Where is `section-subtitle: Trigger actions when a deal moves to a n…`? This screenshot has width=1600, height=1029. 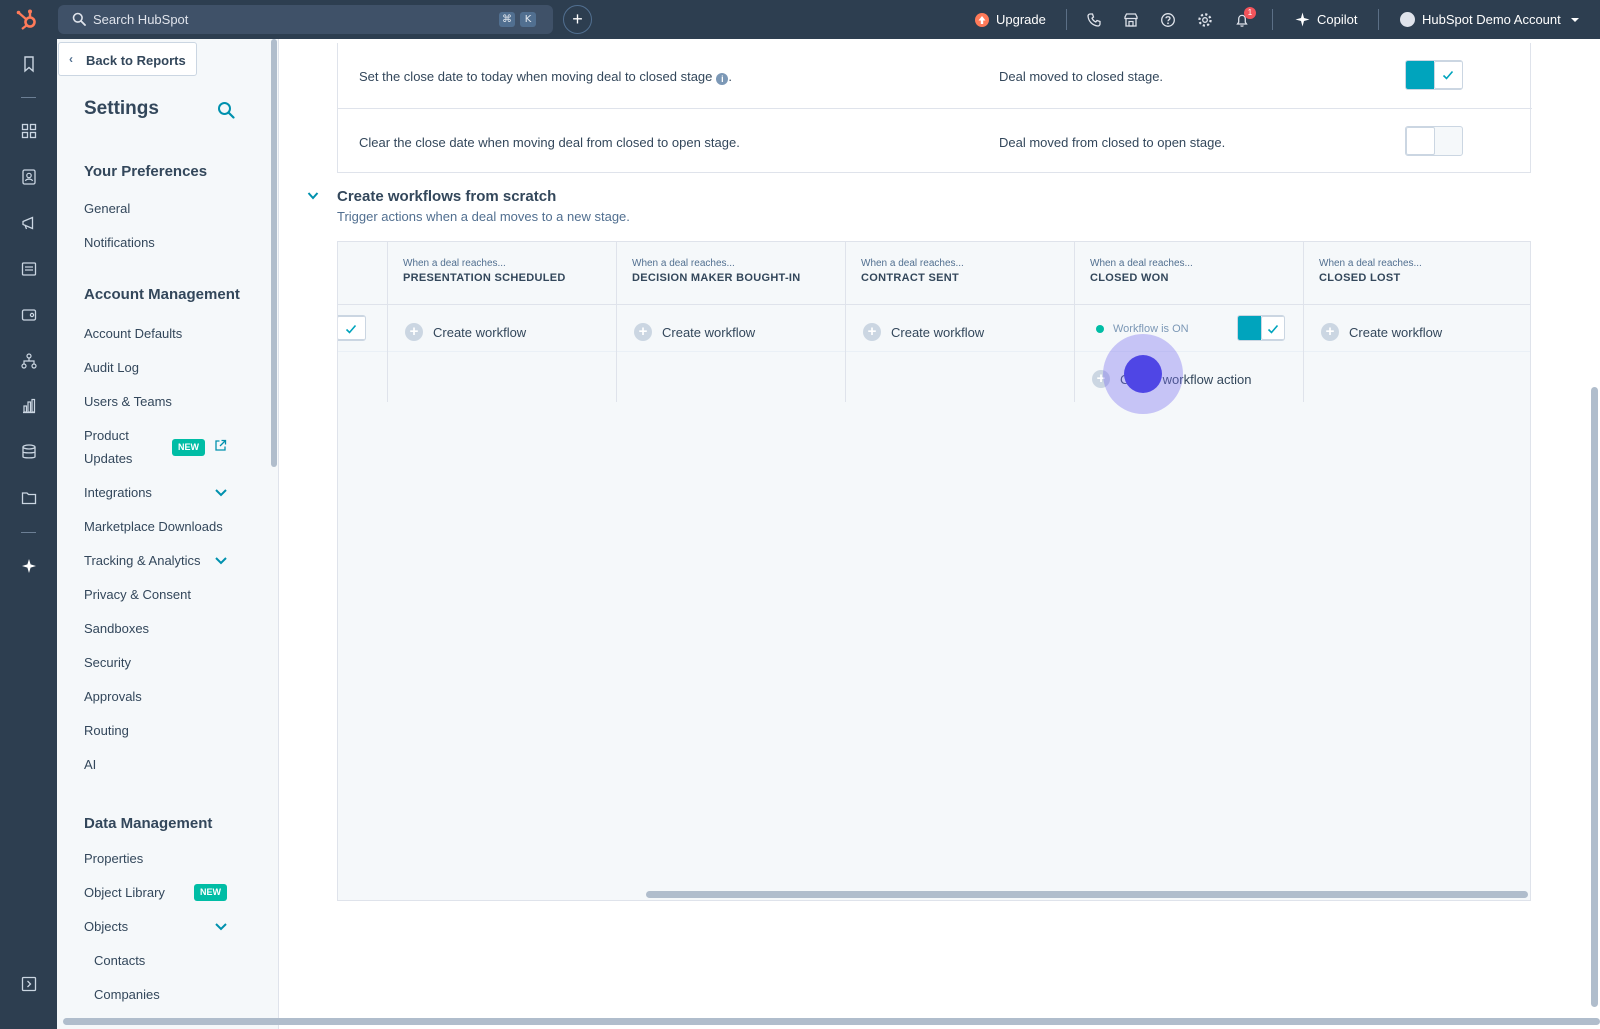
section-subtitle: Trigger actions when a deal moves to a n… is located at coordinates (483, 216).